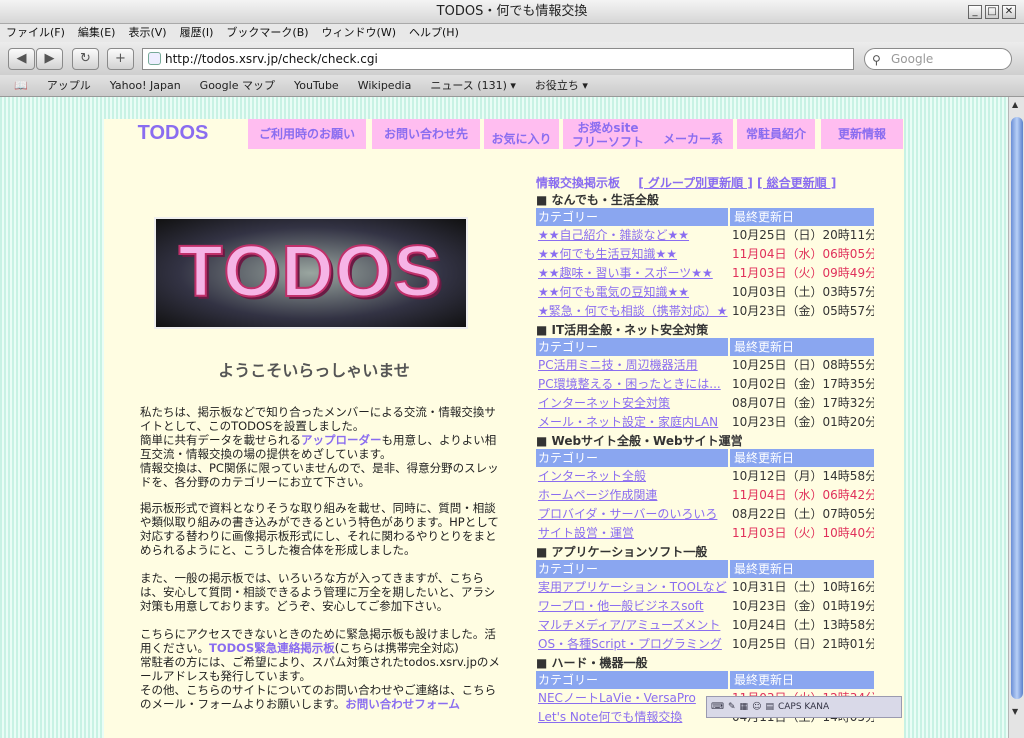 The width and height of the screenshot is (1024, 738). I want to click on scroll-thumb, so click(1017, 408).